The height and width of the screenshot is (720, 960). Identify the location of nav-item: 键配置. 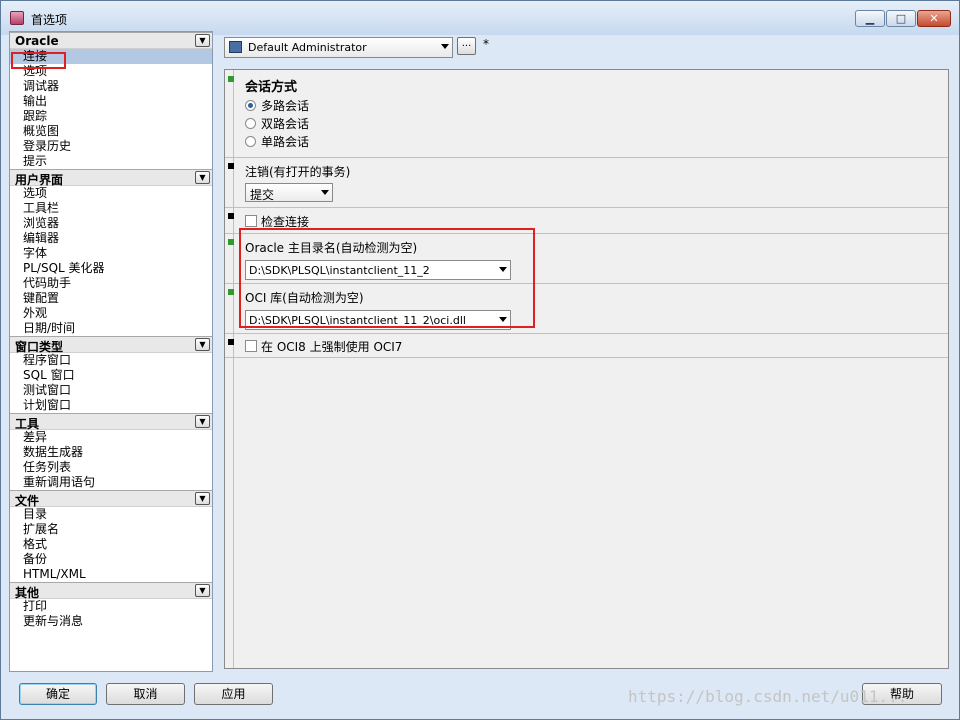
(111, 298).